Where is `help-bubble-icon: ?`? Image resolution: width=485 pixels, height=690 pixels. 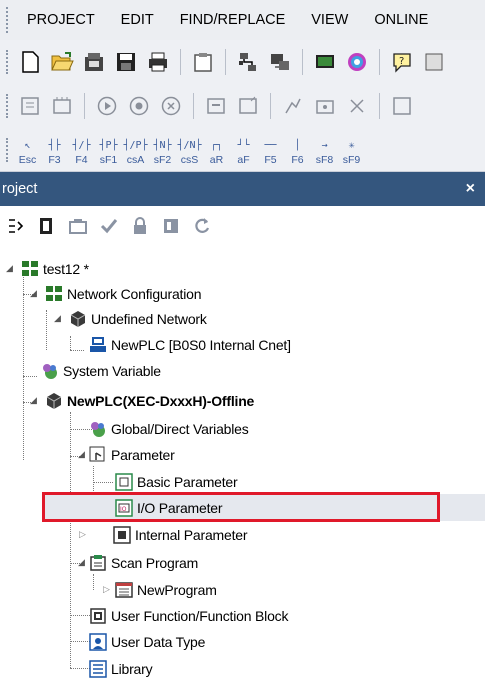 help-bubble-icon: ? is located at coordinates (402, 62).